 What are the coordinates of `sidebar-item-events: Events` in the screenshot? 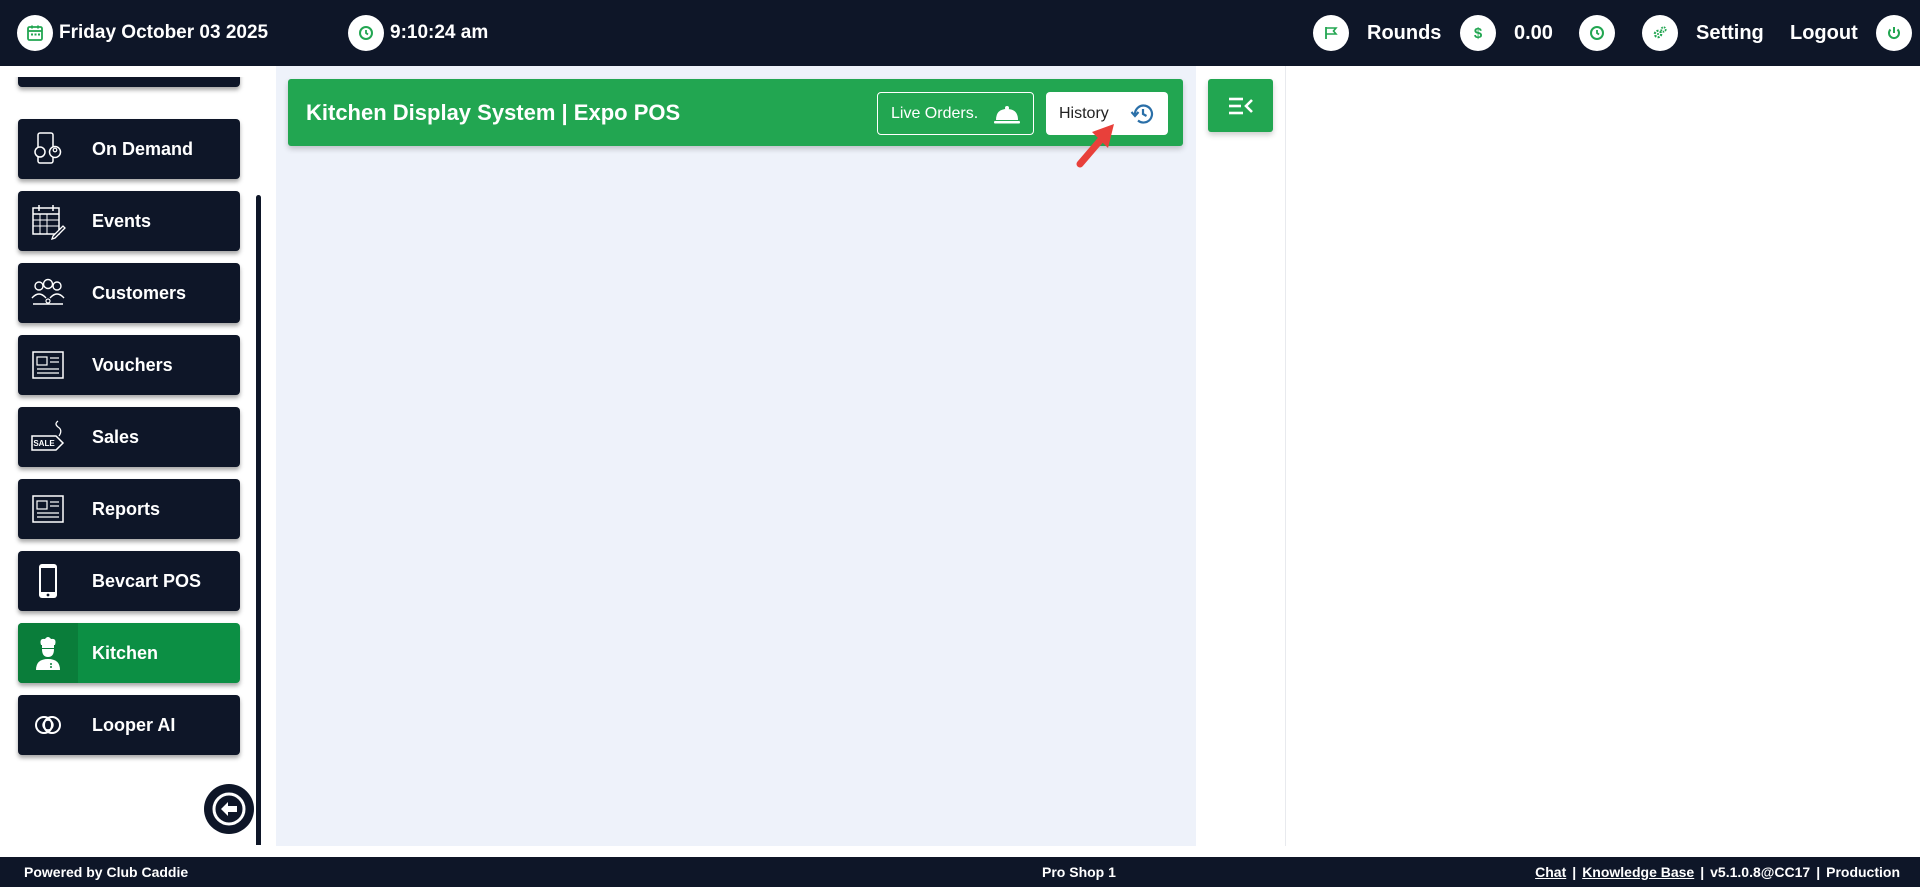 It's located at (129, 221).